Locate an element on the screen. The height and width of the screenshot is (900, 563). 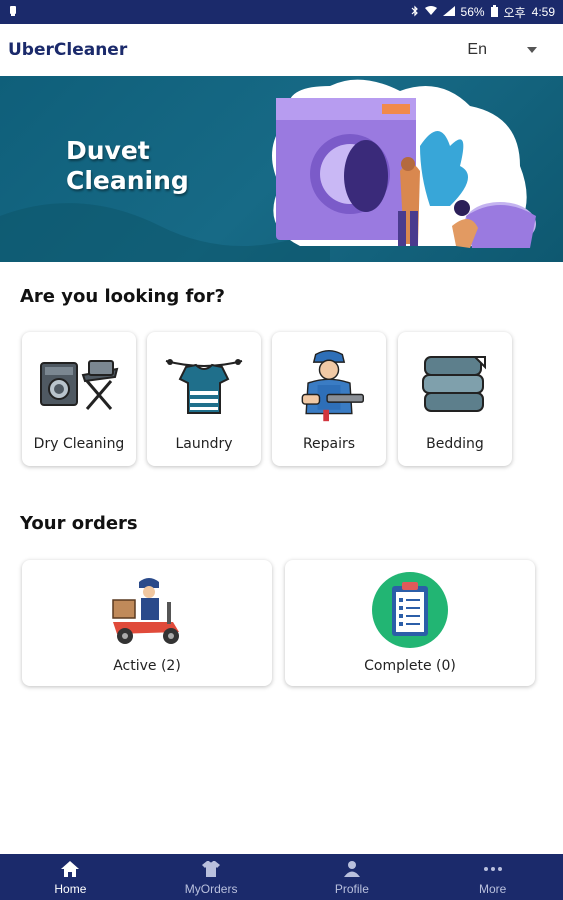
nav-label: MyOrders is located at coordinates (211, 889).